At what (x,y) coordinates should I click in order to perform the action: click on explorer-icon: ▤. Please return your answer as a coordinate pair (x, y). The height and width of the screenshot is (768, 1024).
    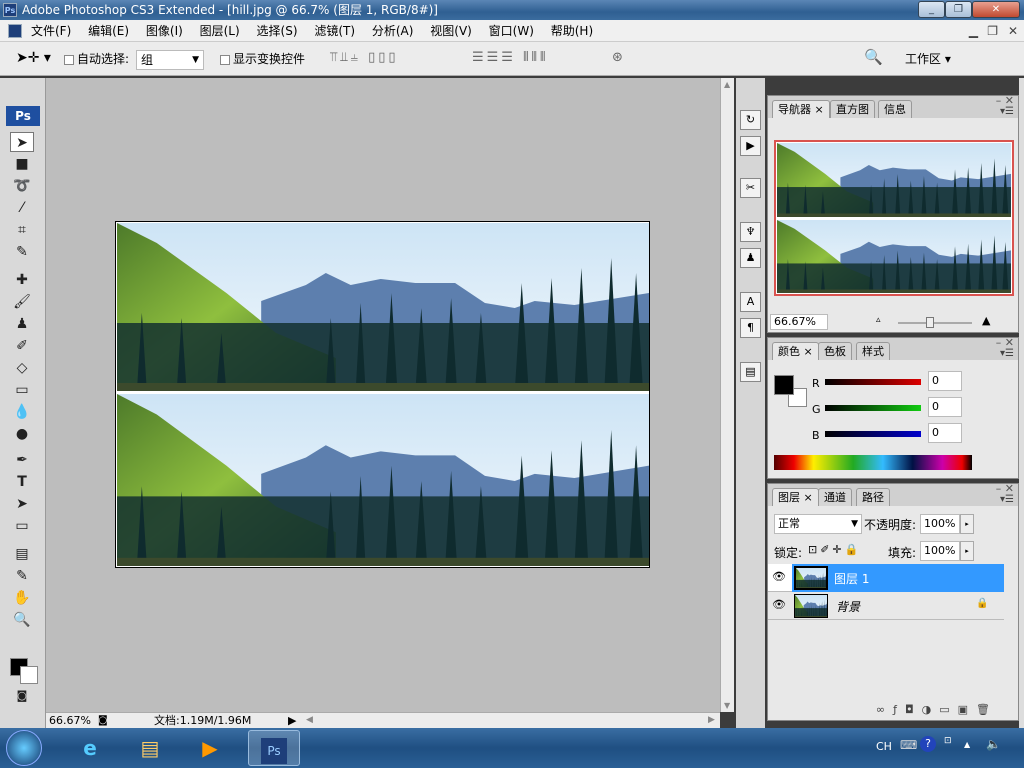
    Looking at the image, I should click on (150, 748).